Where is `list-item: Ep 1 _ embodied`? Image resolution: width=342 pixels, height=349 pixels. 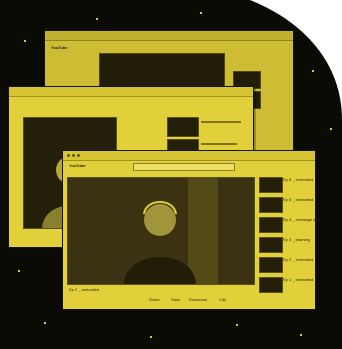
list-item: Ep 1 _ embodied is located at coordinates (286, 286).